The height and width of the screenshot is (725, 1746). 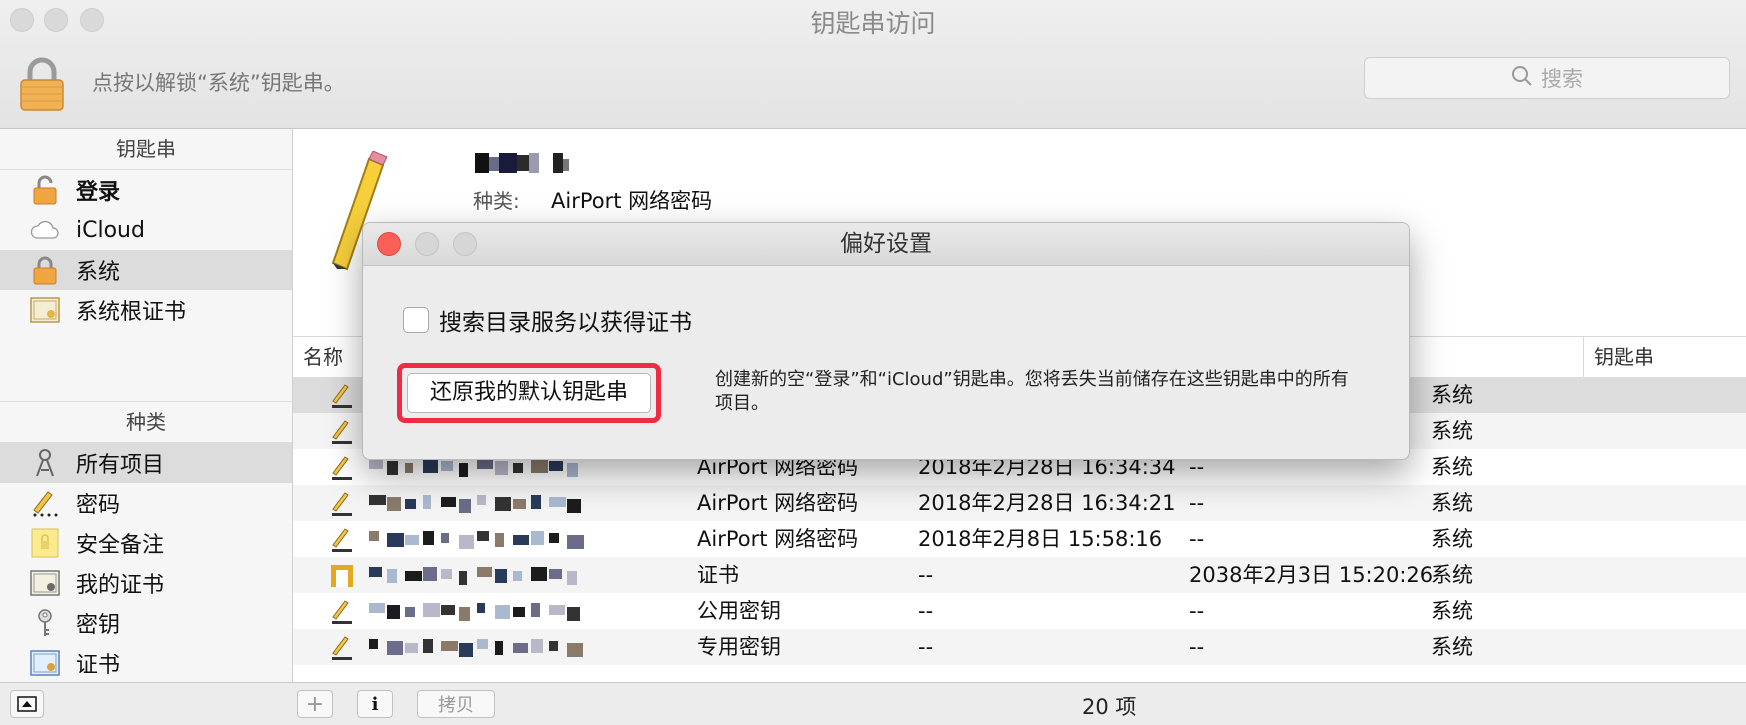 I want to click on sidebar-item-passwords: 密码, so click(x=146, y=503).